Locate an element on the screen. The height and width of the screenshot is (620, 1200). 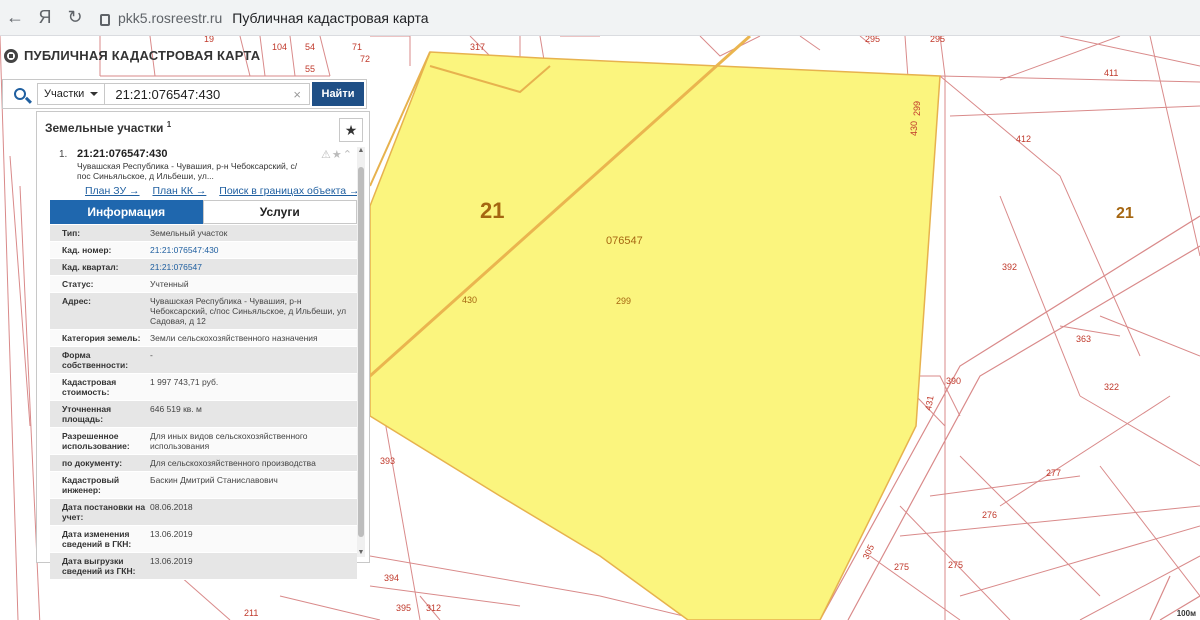
info-row: Уточненная площадь: 646 519 кв. м is located at coordinates (203, 414).